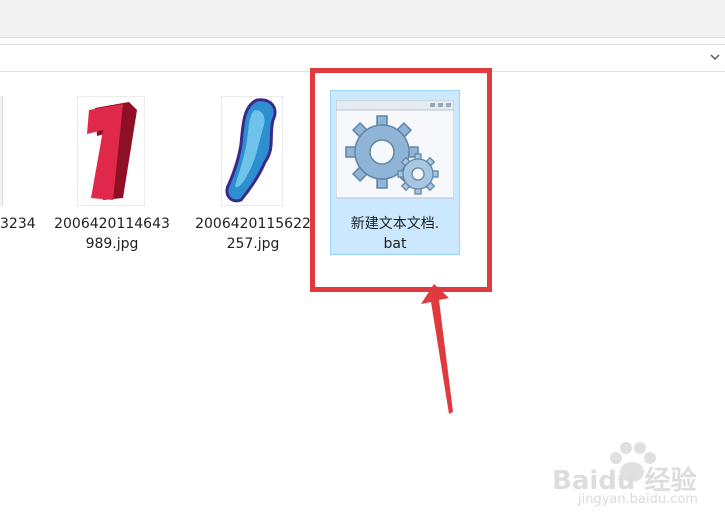  What do you see at coordinates (112, 244) in the screenshot?
I see `file-name-ext: 989.jpg` at bounding box center [112, 244].